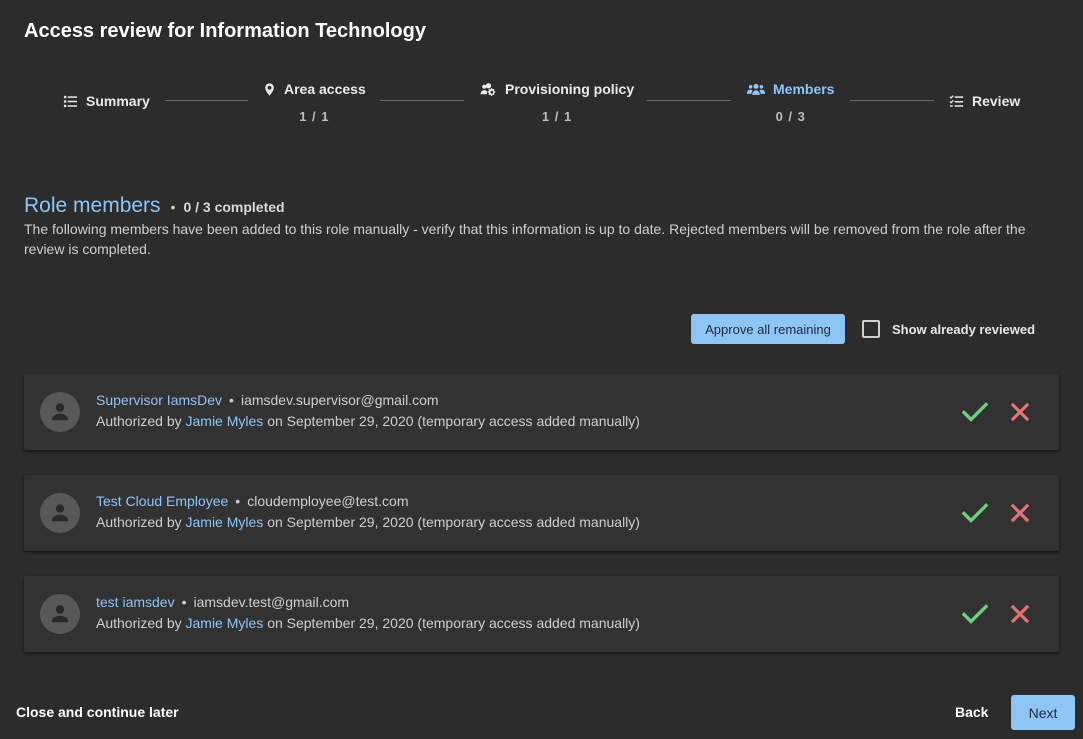 The width and height of the screenshot is (1083, 739). Describe the element at coordinates (325, 89) in the screenshot. I see `step-label: Area access` at that location.